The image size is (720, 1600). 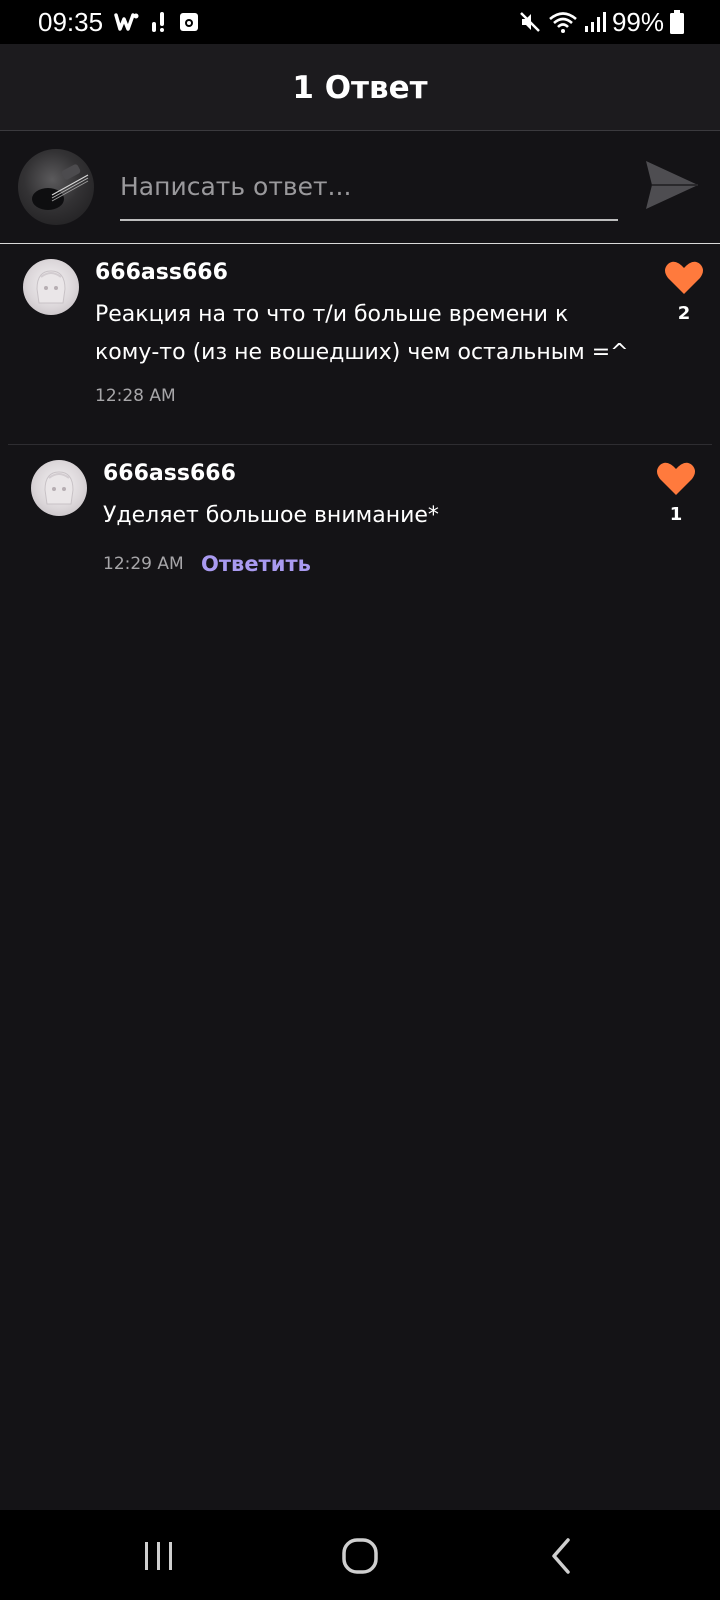 What do you see at coordinates (60, 187) in the screenshot?
I see `guitar-photo-icon` at bounding box center [60, 187].